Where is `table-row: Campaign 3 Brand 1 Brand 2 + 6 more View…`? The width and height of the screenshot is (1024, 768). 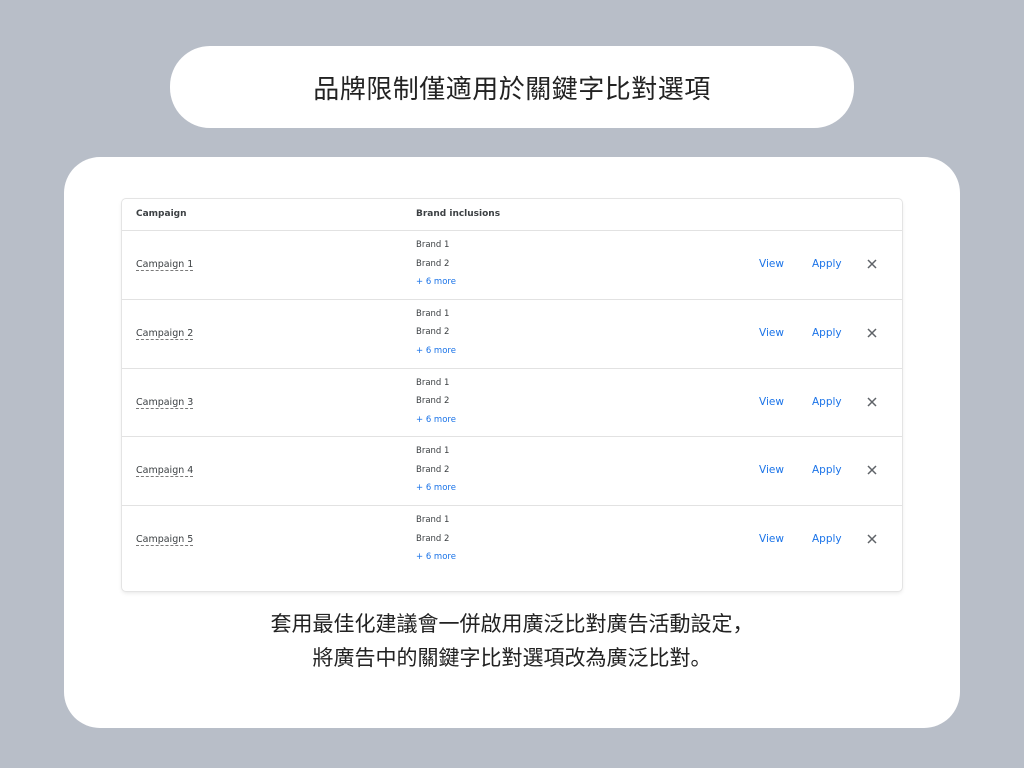
table-row: Campaign 3 Brand 1 Brand 2 + 6 more View… is located at coordinates (512, 403).